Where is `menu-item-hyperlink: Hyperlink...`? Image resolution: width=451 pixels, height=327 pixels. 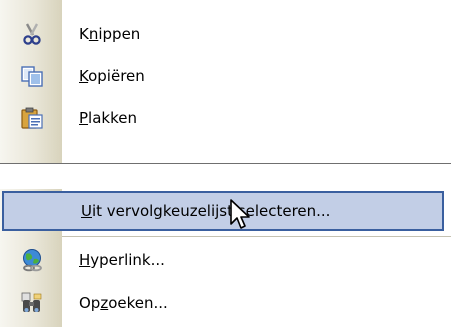 menu-item-hyperlink: Hyperlink... is located at coordinates (224, 260).